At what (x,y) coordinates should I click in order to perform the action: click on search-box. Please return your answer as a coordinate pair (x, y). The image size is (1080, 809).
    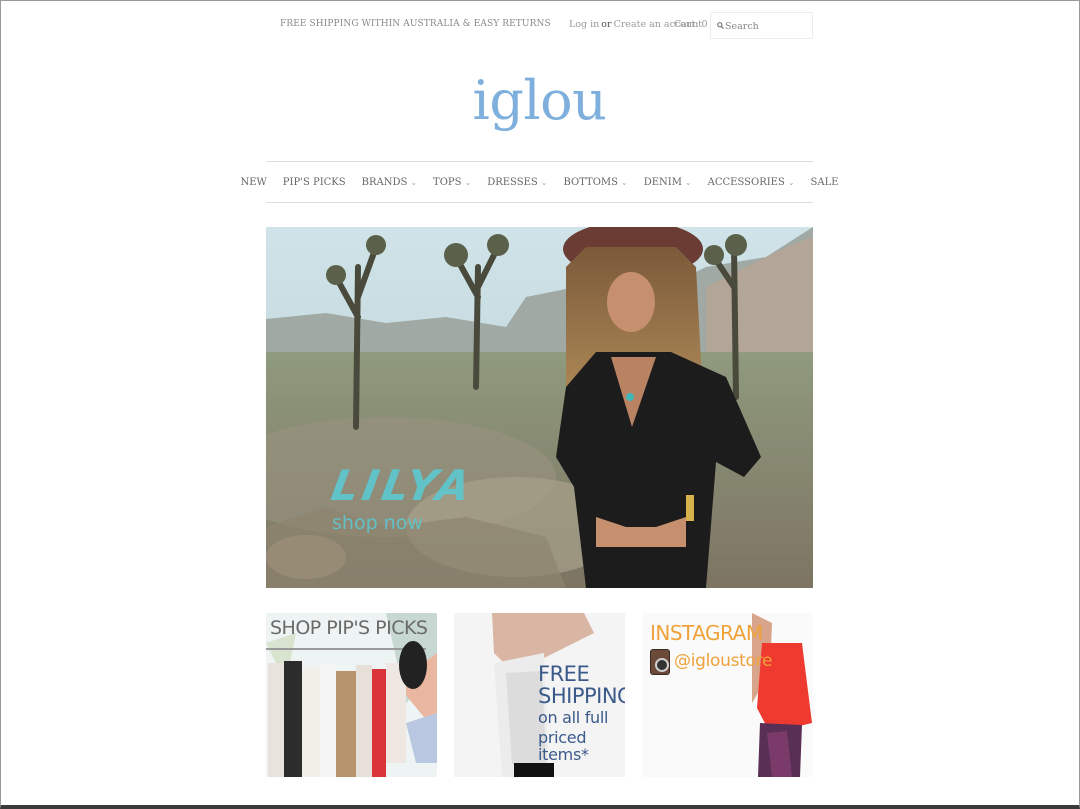
    Looking at the image, I should click on (761, 25).